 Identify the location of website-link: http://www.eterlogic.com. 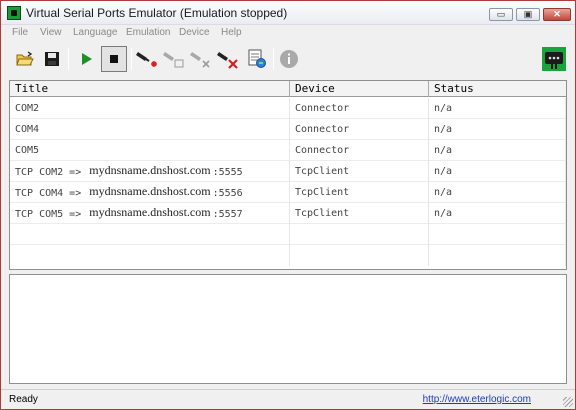
(477, 399).